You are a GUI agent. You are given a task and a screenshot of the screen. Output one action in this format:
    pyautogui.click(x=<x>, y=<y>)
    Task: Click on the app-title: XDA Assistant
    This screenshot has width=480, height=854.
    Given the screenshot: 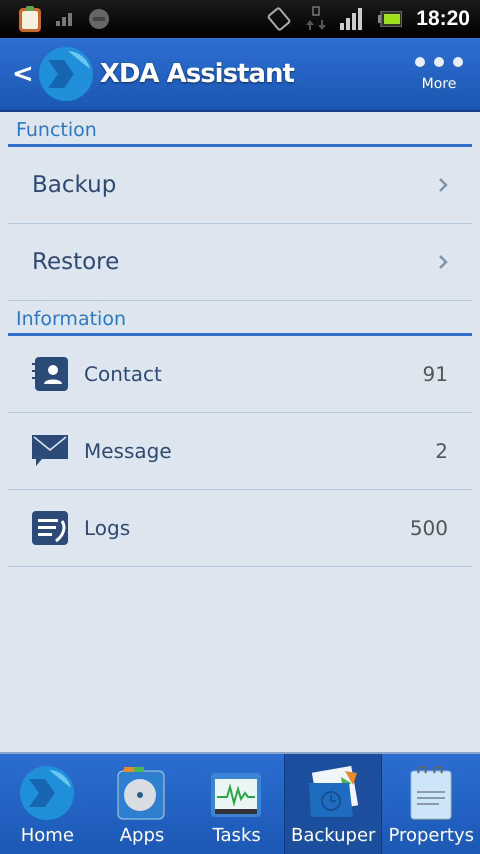 What is the action you would take?
    pyautogui.click(x=197, y=74)
    